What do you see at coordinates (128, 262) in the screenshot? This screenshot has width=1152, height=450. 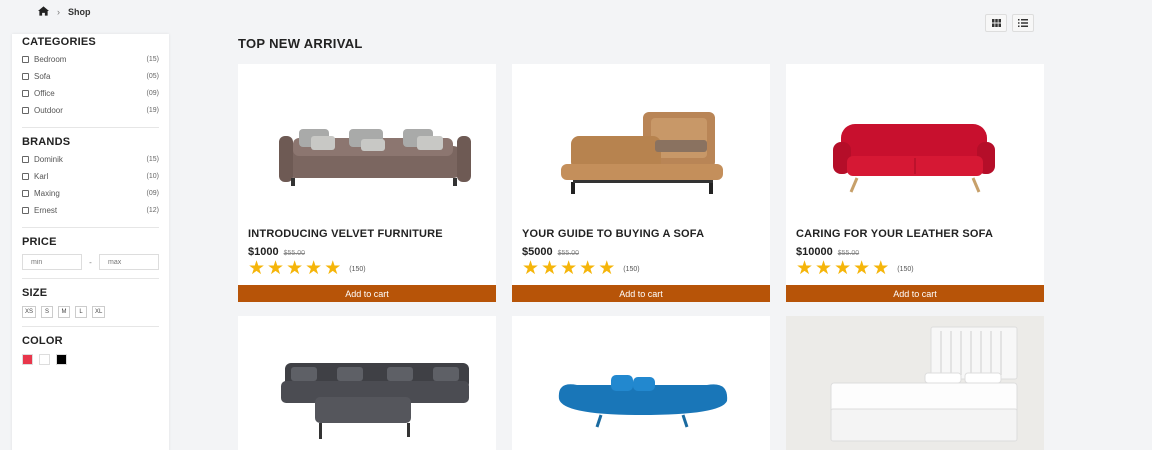 I see `price-max-input` at bounding box center [128, 262].